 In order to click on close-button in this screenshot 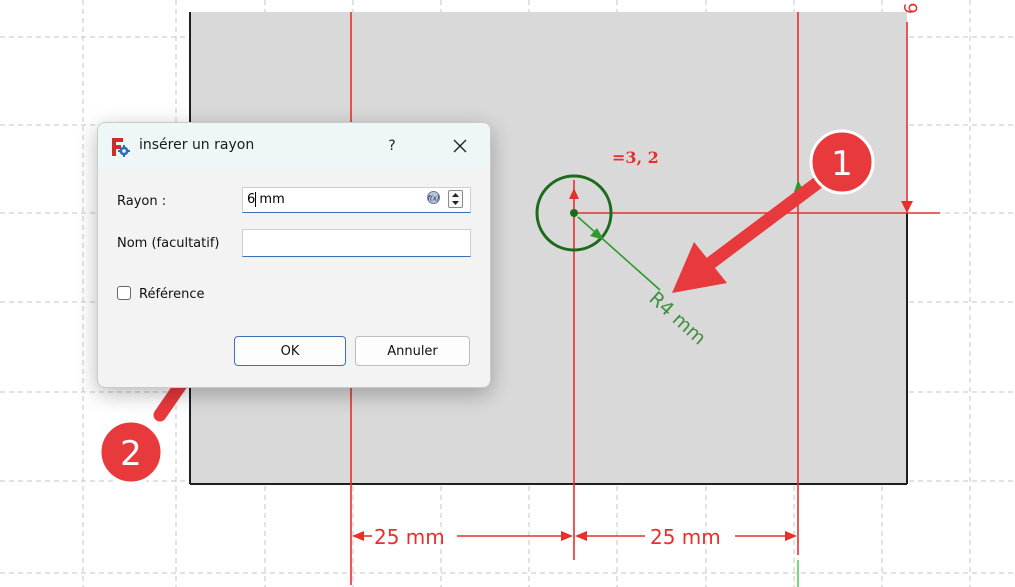, I will do `click(460, 146)`.